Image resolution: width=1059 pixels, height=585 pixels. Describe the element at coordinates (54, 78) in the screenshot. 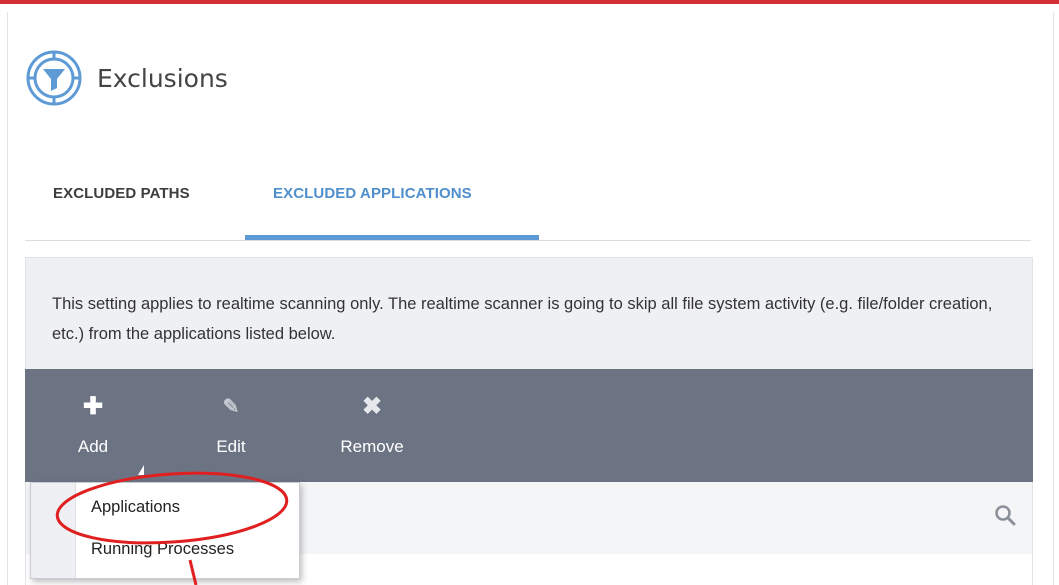

I see `exclusions-filter-icon` at that location.